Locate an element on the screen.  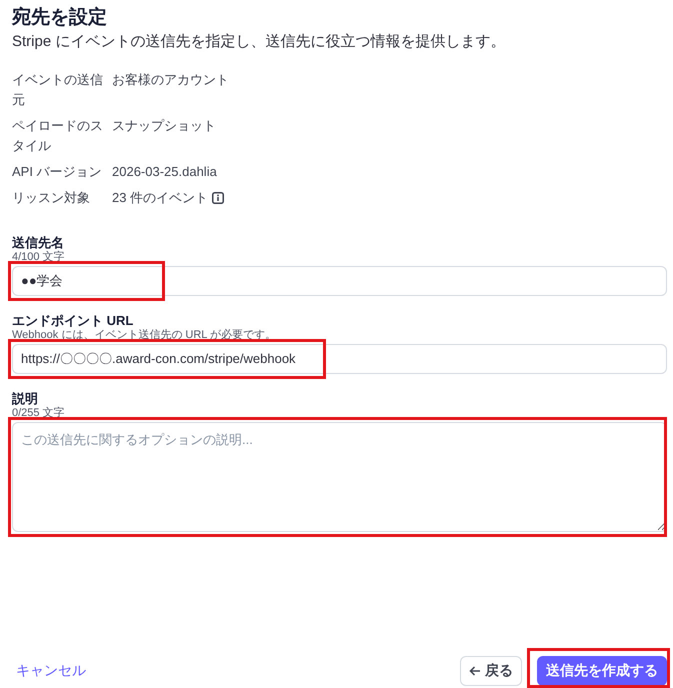
back-button: 戻る is located at coordinates (491, 671).